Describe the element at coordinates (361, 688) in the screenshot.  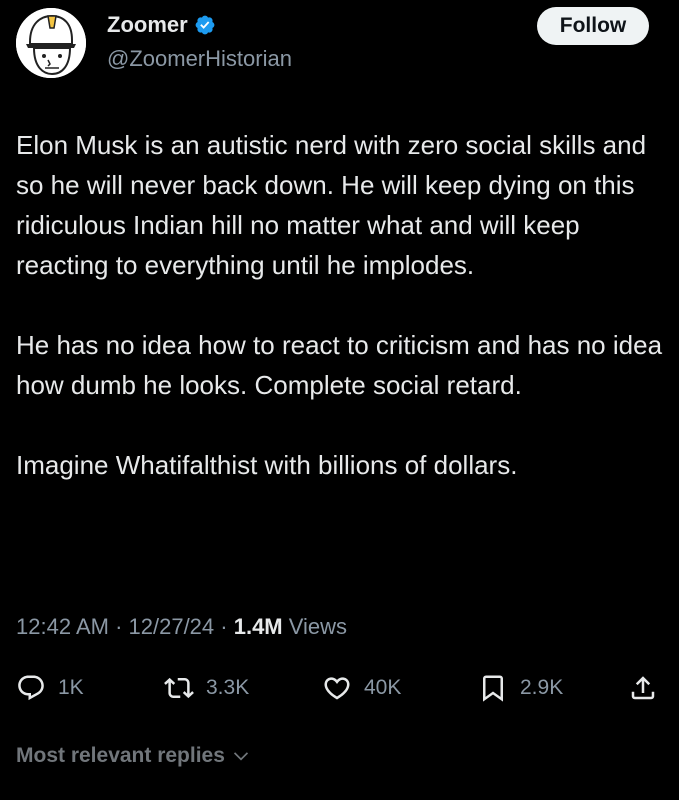
I see `like-button: 40K` at that location.